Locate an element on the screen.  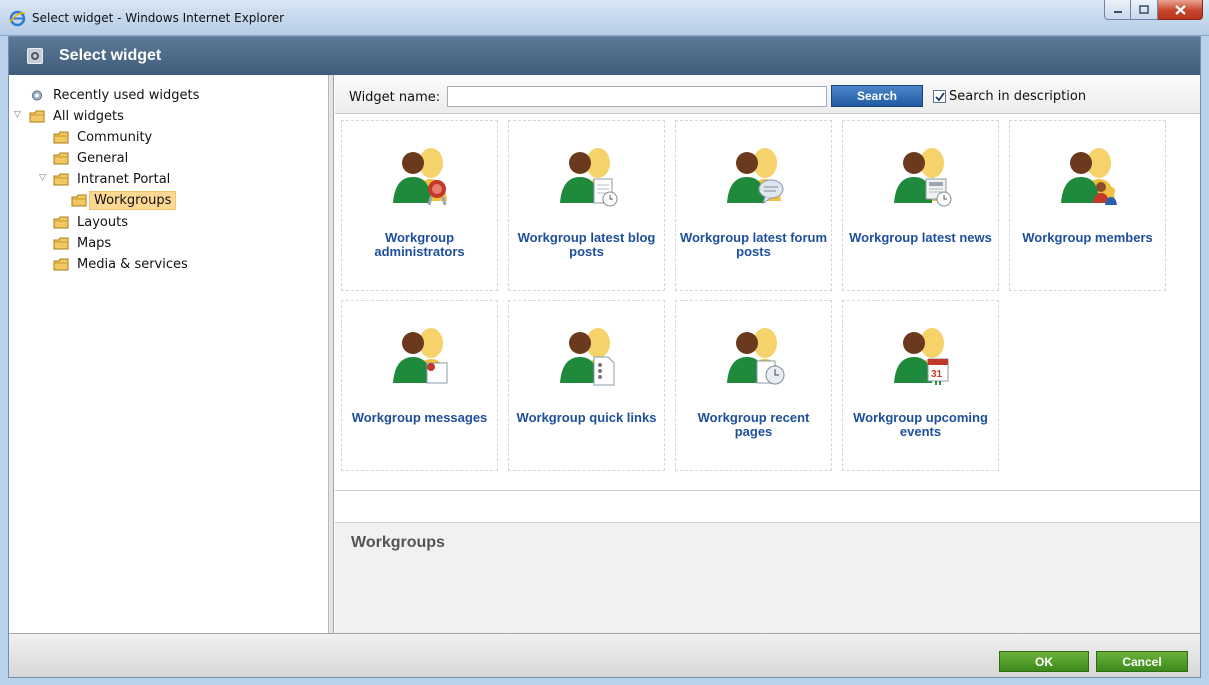
dialog-footer: OK Cancel is located at coordinates (604, 655).